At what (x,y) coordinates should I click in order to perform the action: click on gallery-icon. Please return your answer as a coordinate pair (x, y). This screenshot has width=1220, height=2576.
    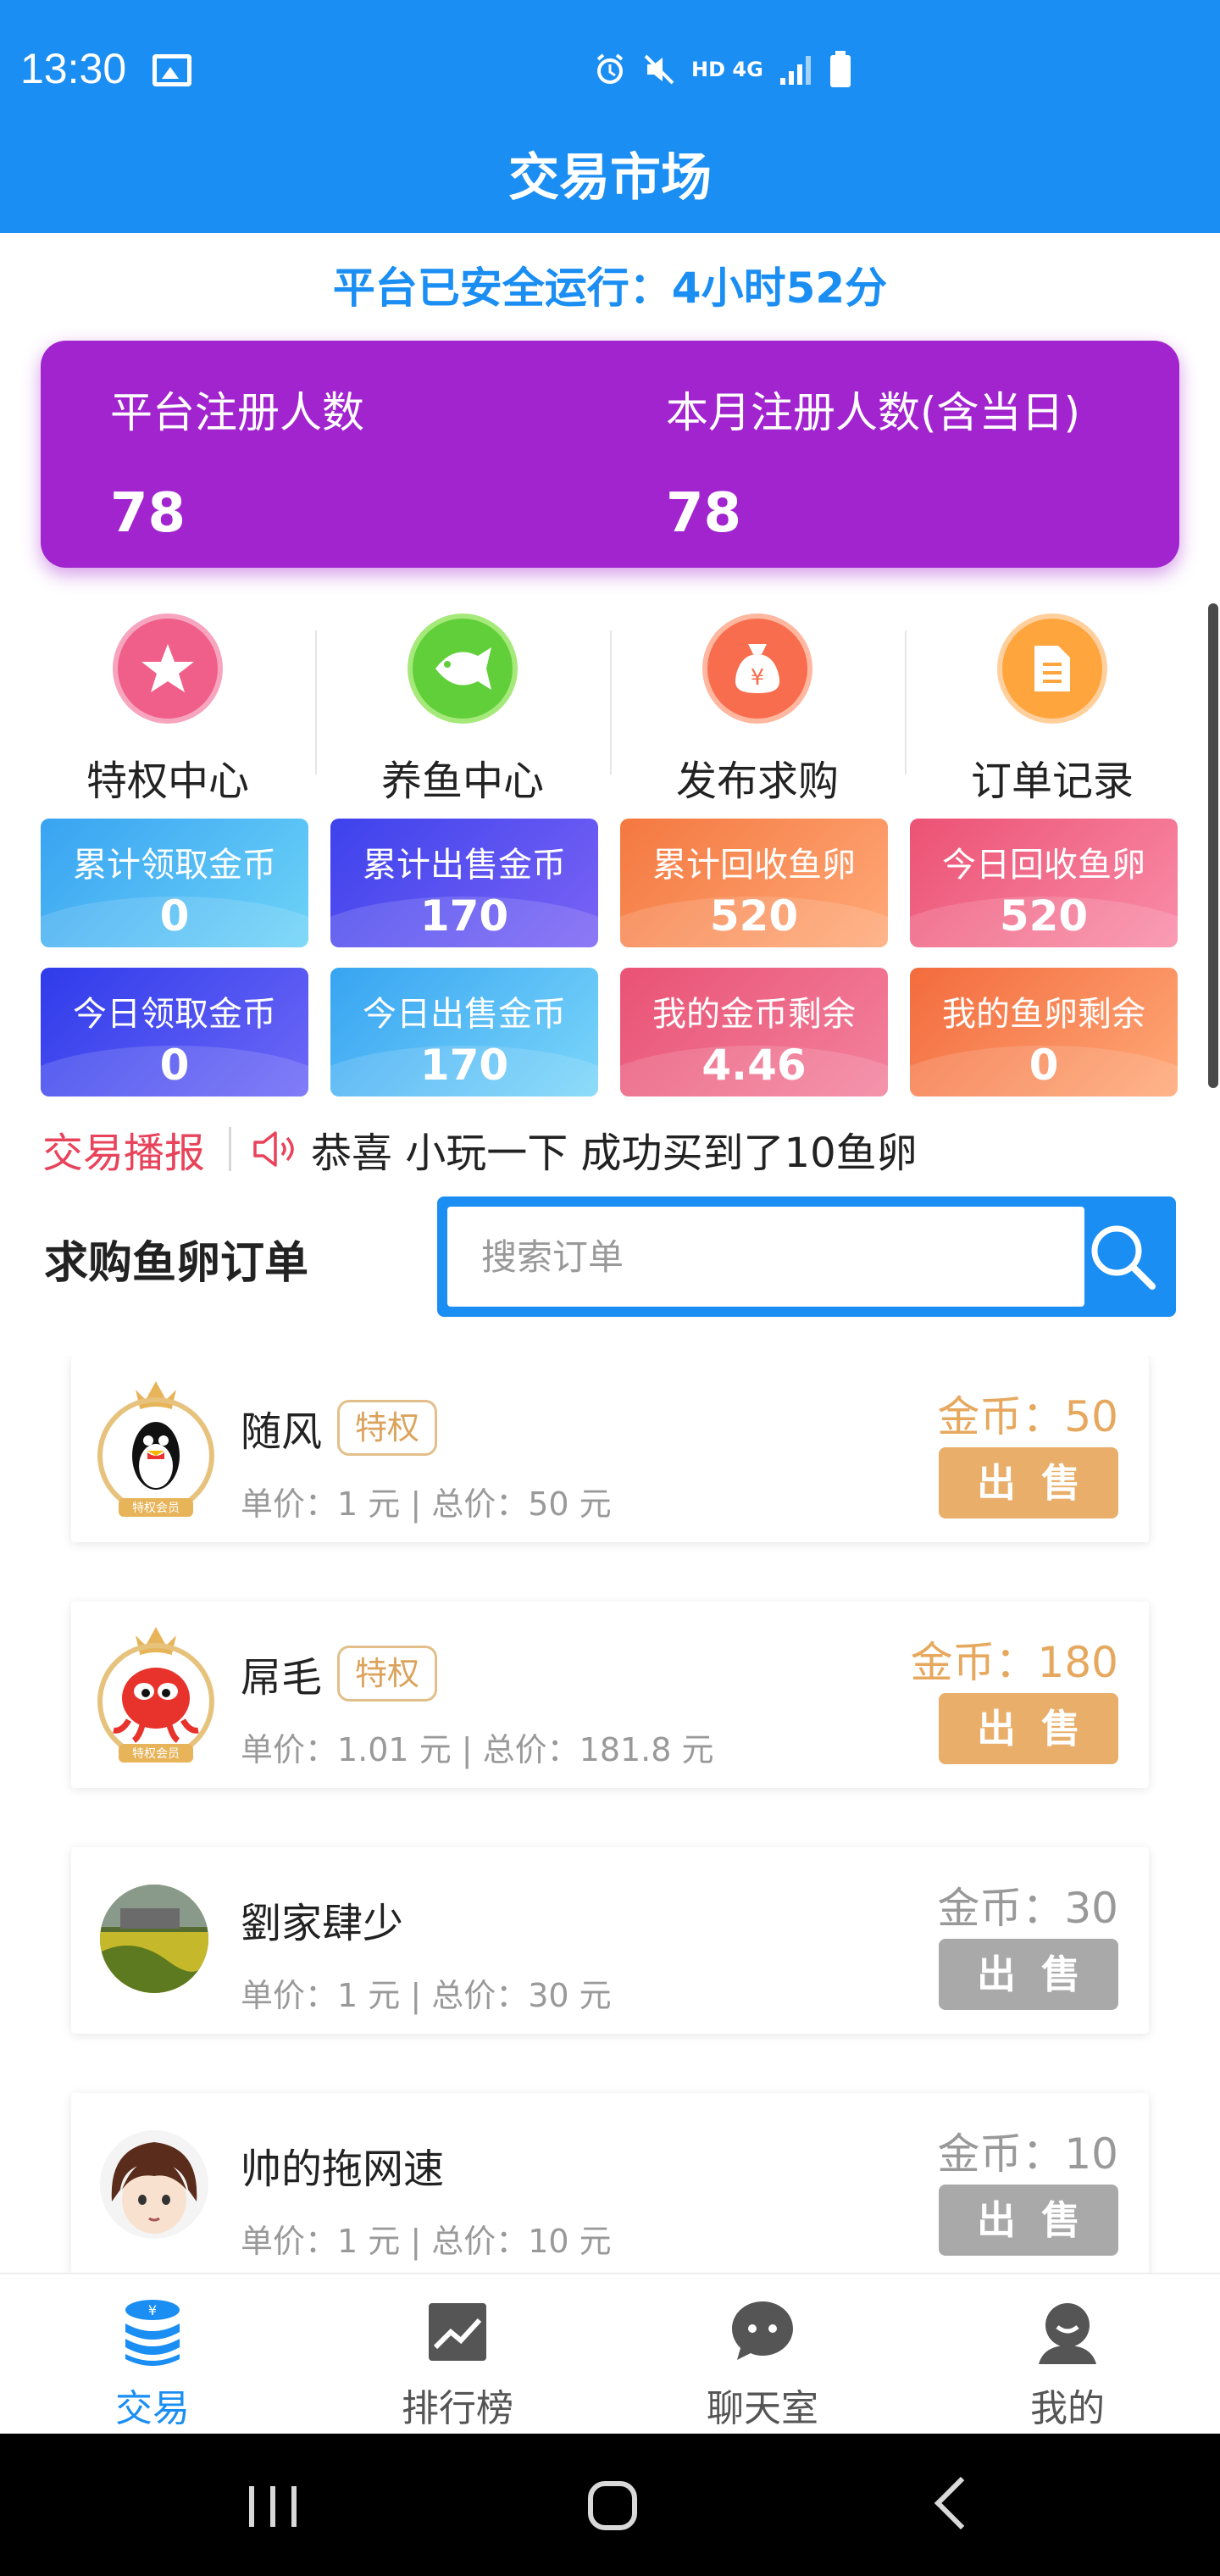
    Looking at the image, I should click on (171, 70).